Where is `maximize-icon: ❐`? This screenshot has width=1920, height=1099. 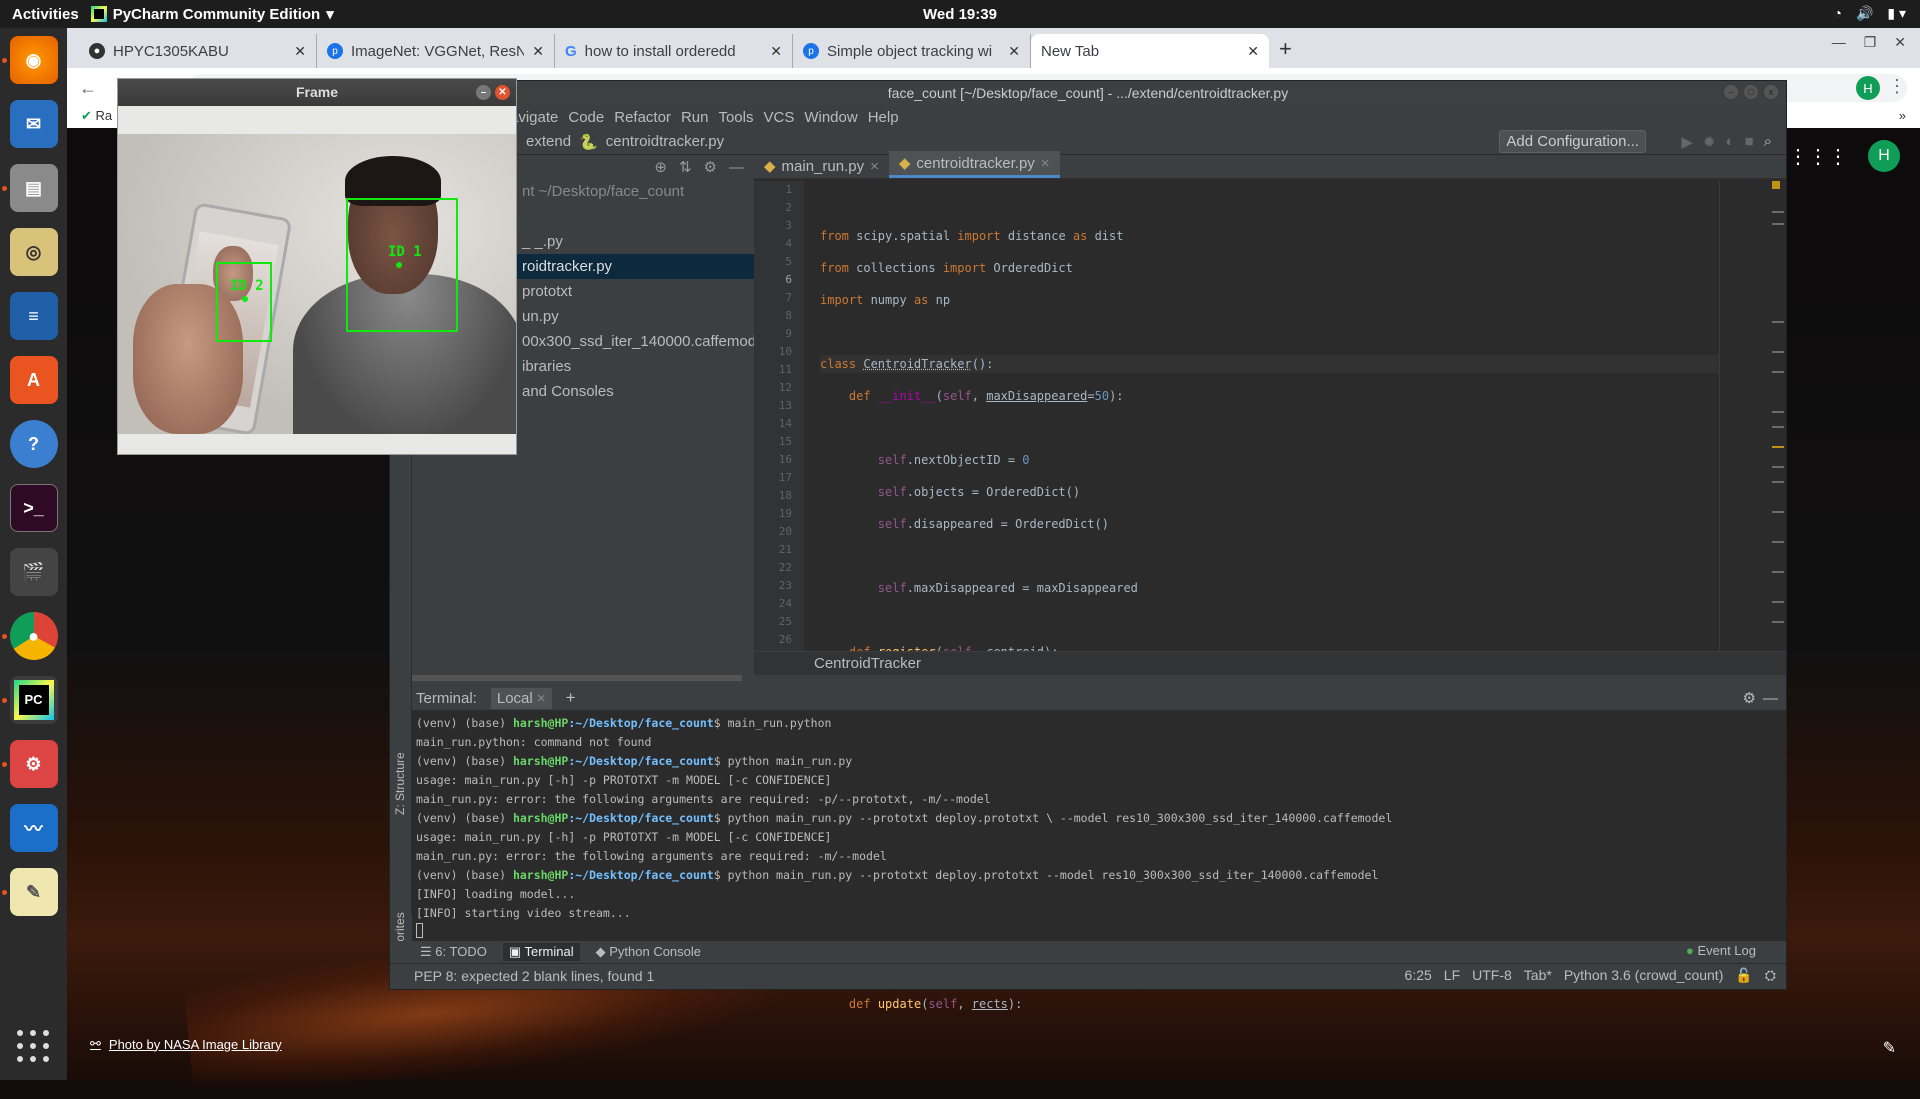 maximize-icon: ❐ is located at coordinates (1870, 42).